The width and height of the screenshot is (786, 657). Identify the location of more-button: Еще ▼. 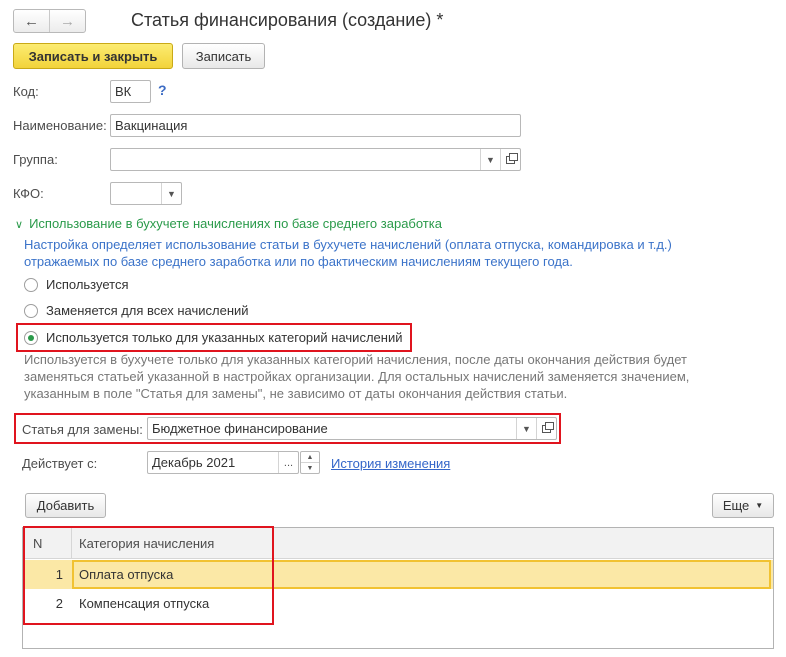
(743, 505).